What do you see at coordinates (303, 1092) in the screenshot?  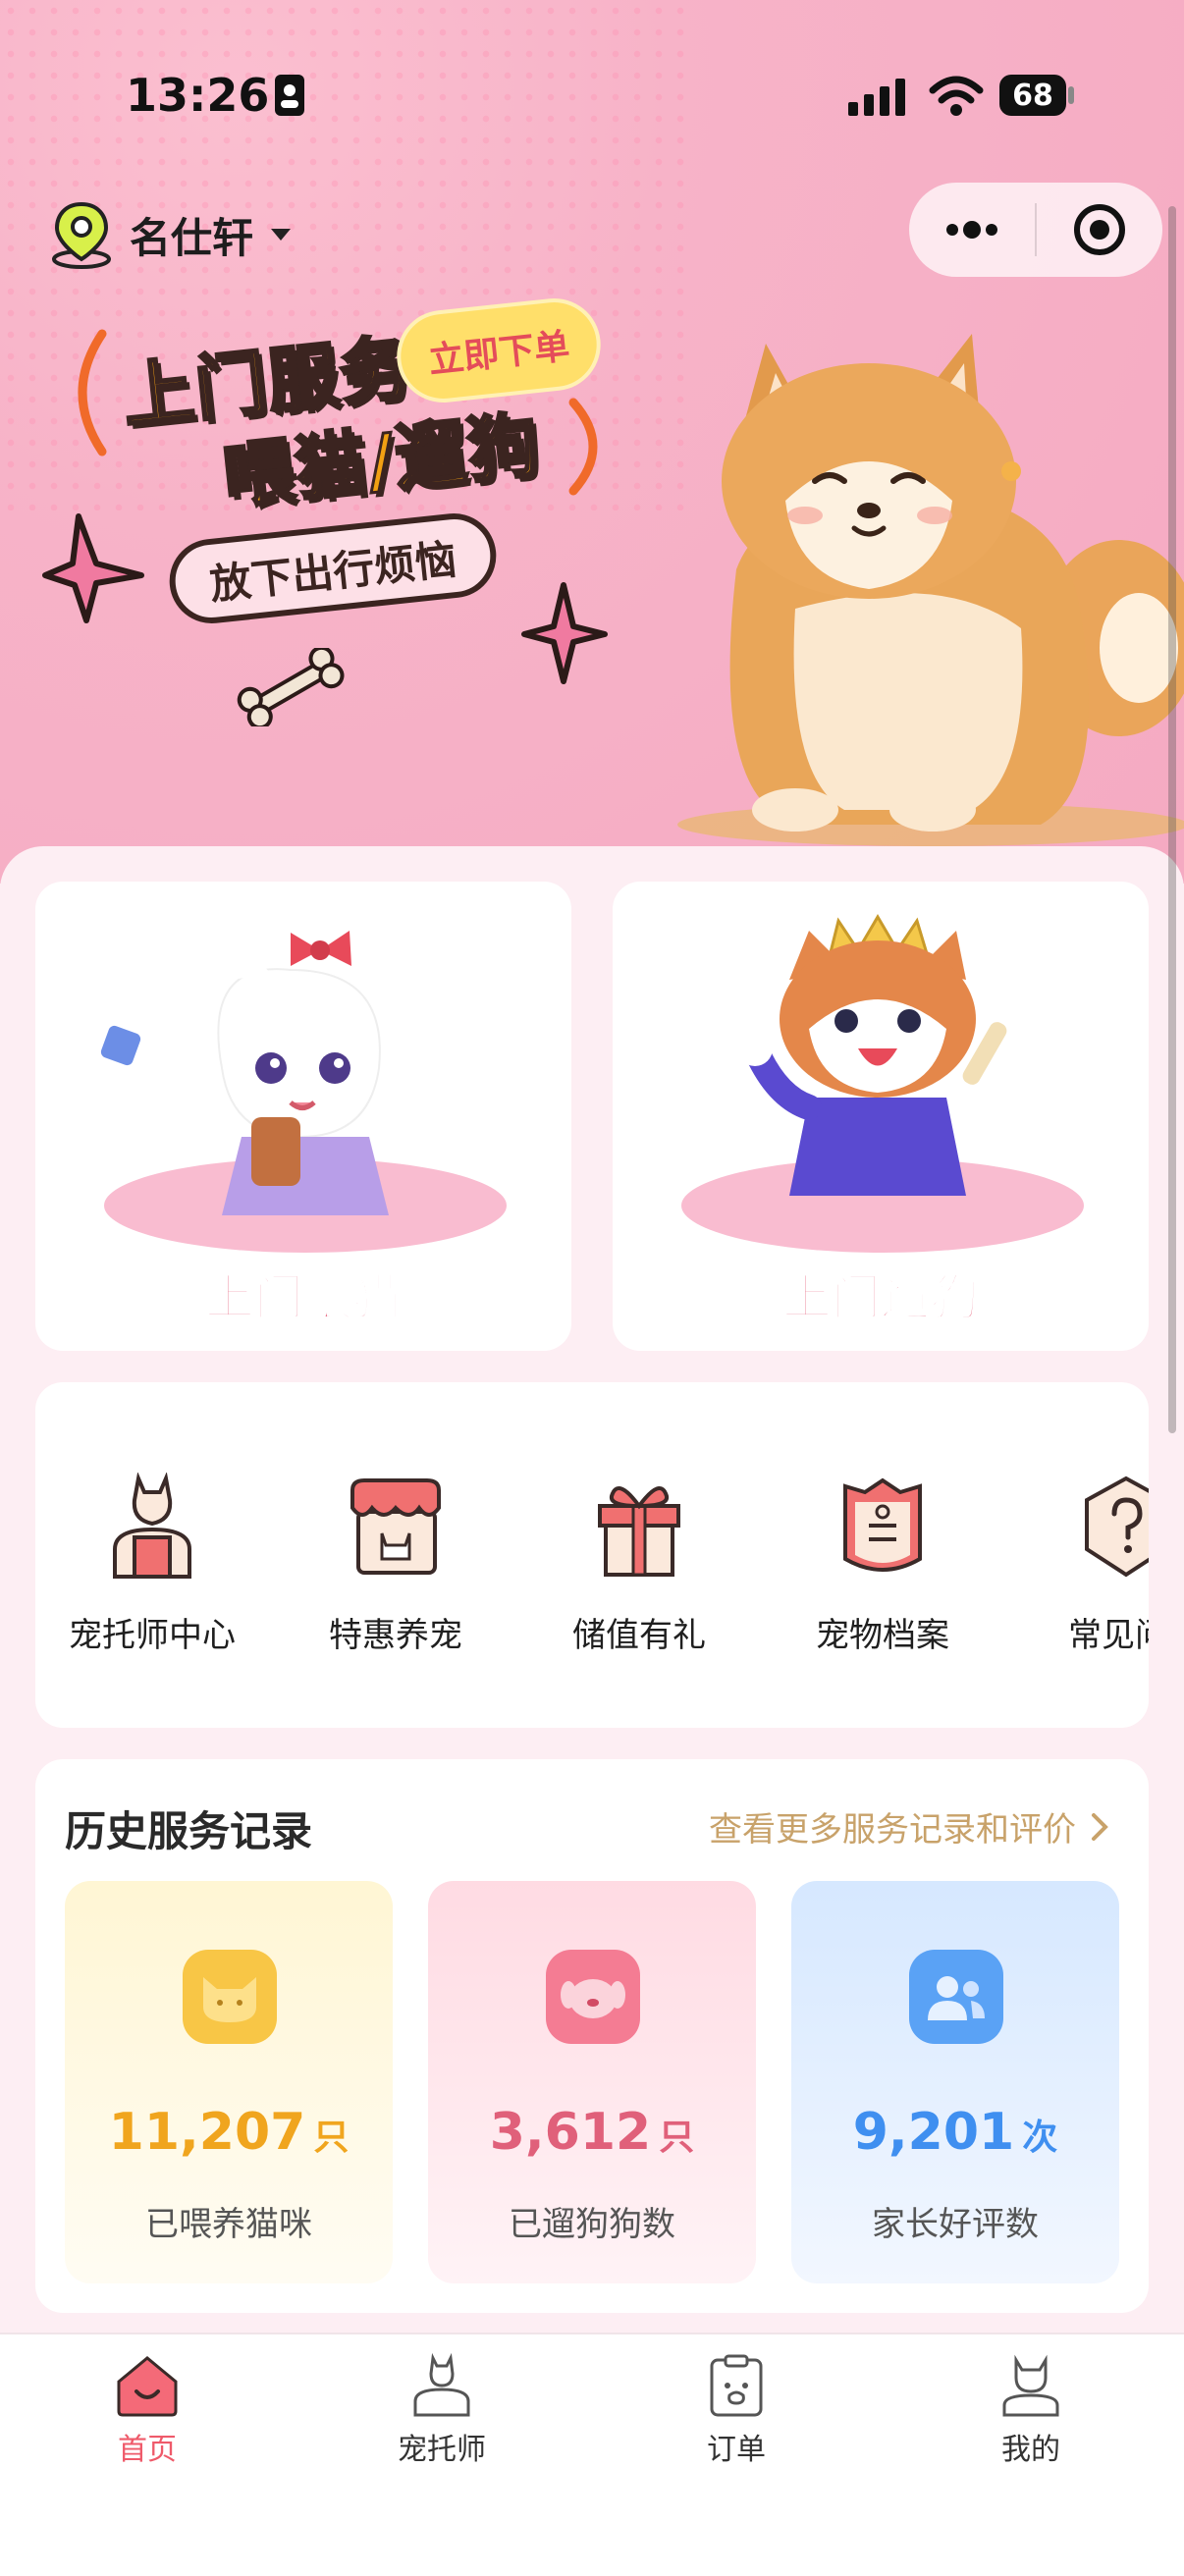 I see `cat-illustration` at bounding box center [303, 1092].